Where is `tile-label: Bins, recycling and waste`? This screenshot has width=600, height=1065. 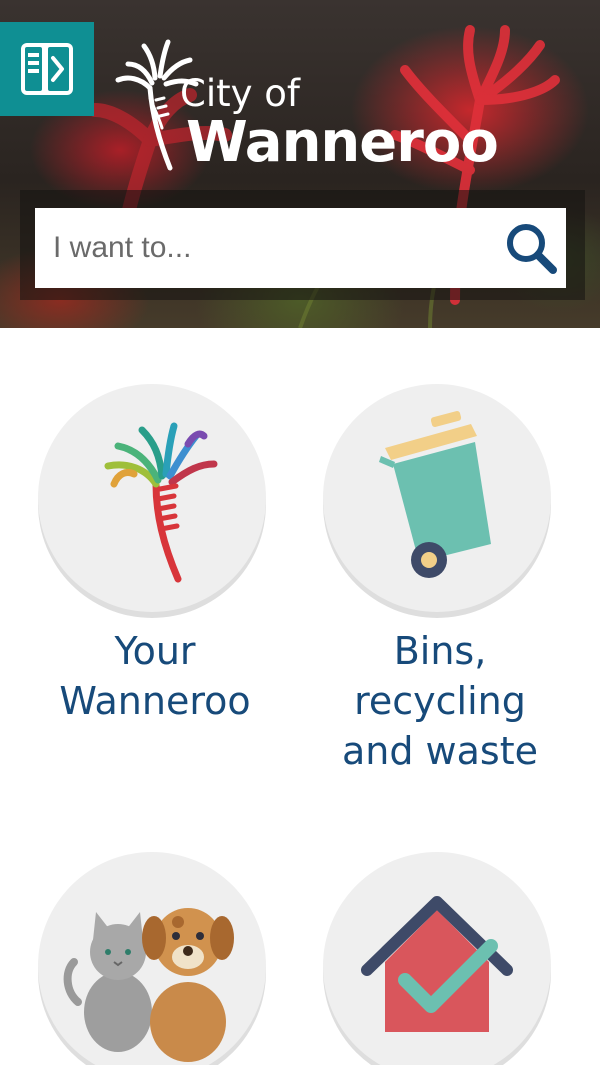
tile-label: Bins, recycling and waste is located at coordinates (440, 701).